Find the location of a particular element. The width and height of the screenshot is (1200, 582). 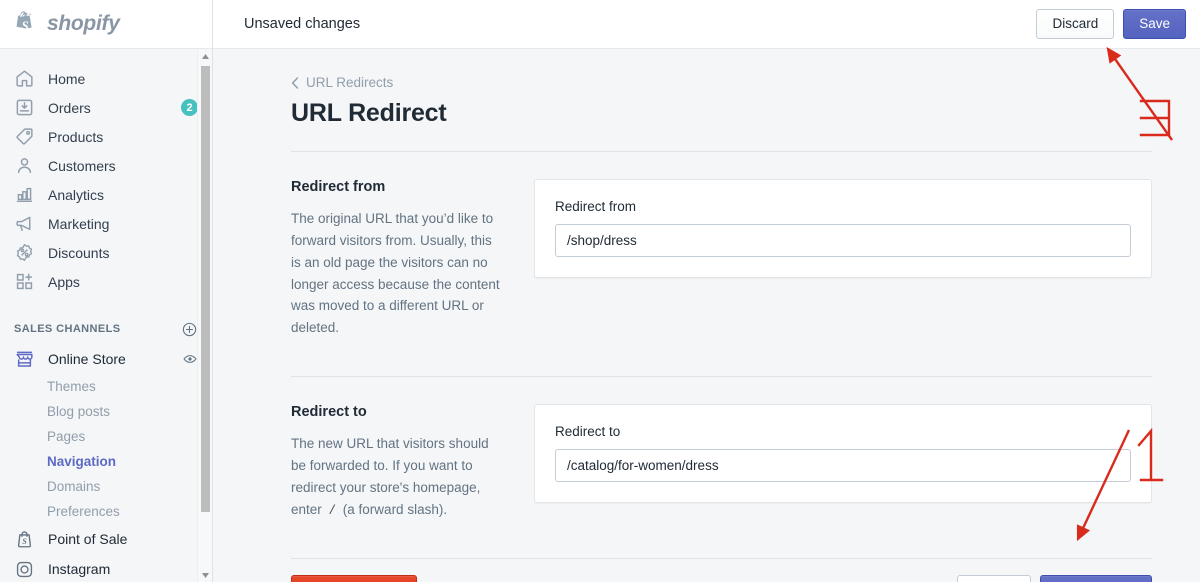

page-actions: Delete redirect Cancel Save redirect is located at coordinates (721, 570).